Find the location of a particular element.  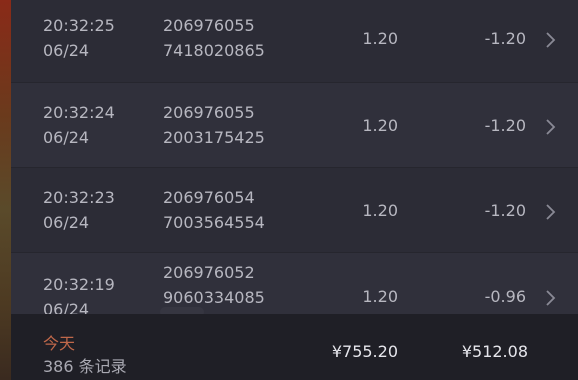

total-amount: ¥755.20 is located at coordinates (364, 351).